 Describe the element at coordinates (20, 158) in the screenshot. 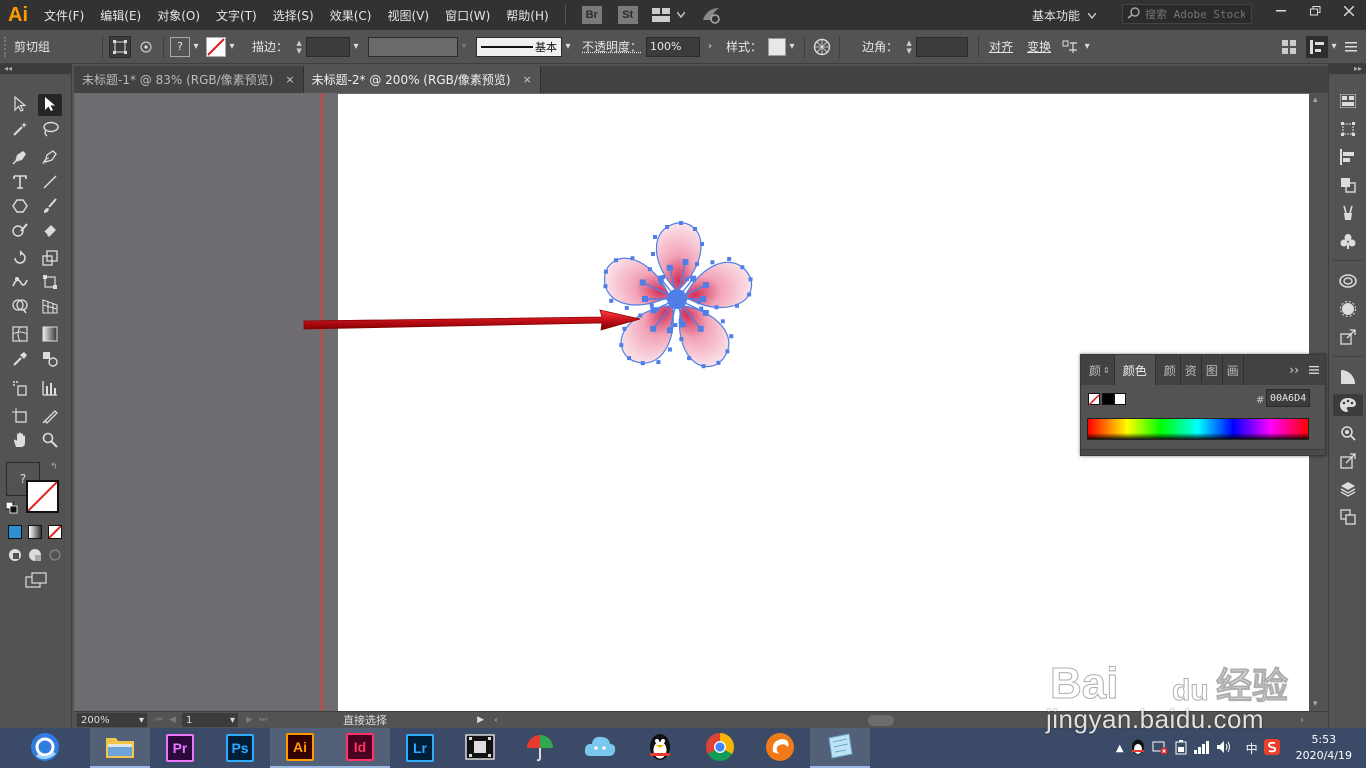

I see `pen-tool` at that location.